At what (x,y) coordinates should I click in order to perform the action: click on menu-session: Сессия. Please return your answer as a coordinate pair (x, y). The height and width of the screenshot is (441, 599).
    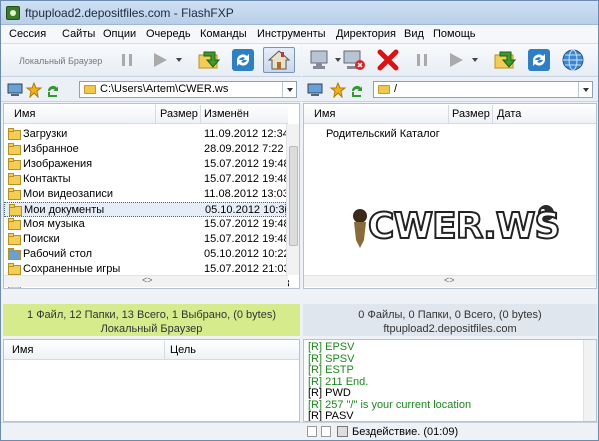
    Looking at the image, I should click on (27, 34).